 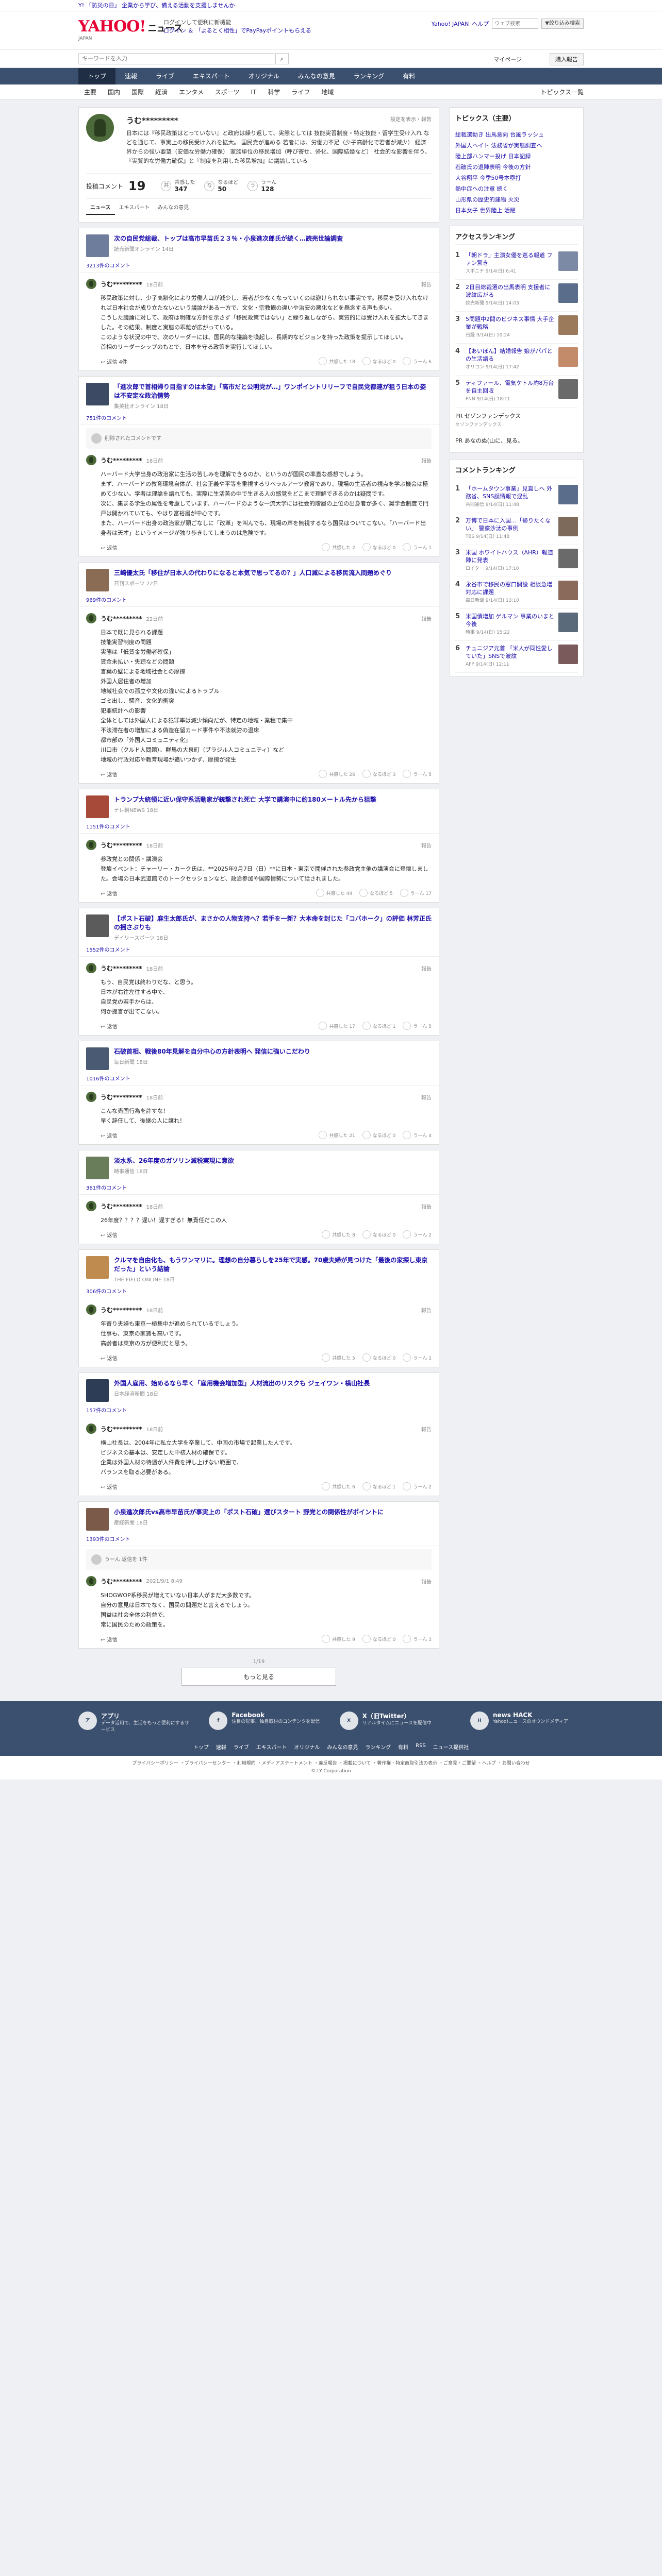 What do you see at coordinates (90, 92) in the screenshot?
I see `category-tab: 主要` at bounding box center [90, 92].